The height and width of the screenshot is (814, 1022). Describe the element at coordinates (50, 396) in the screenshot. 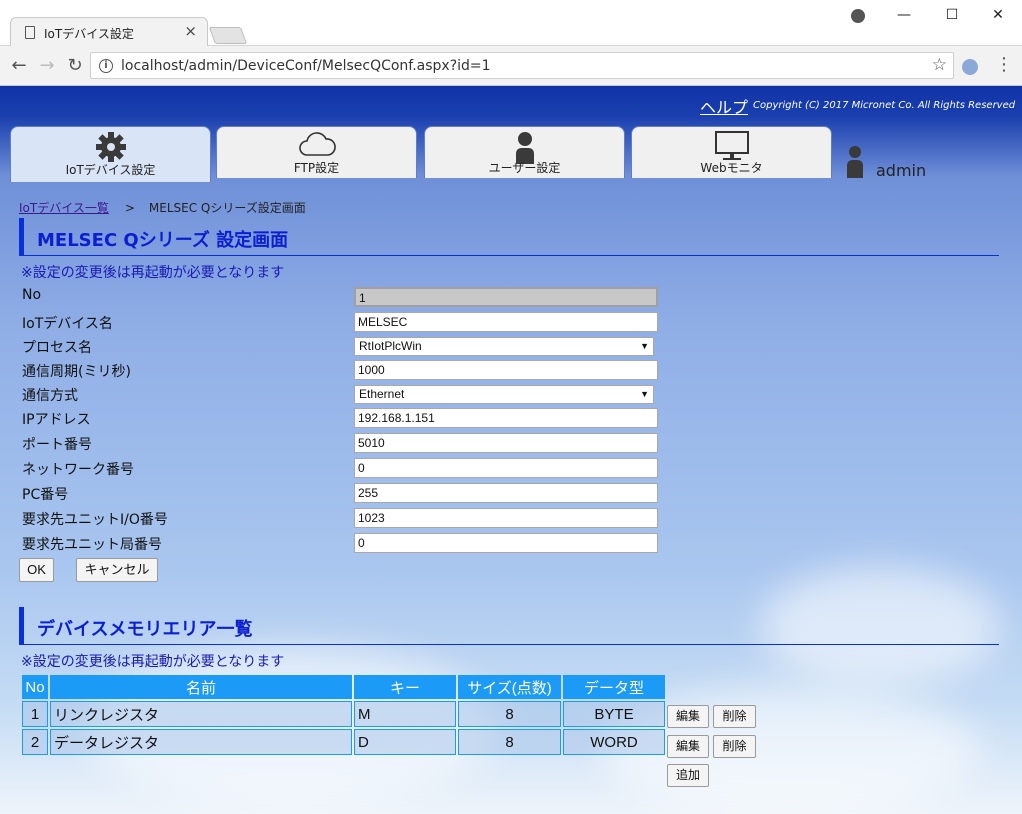

I see `label-comm-method: 通信方式` at that location.